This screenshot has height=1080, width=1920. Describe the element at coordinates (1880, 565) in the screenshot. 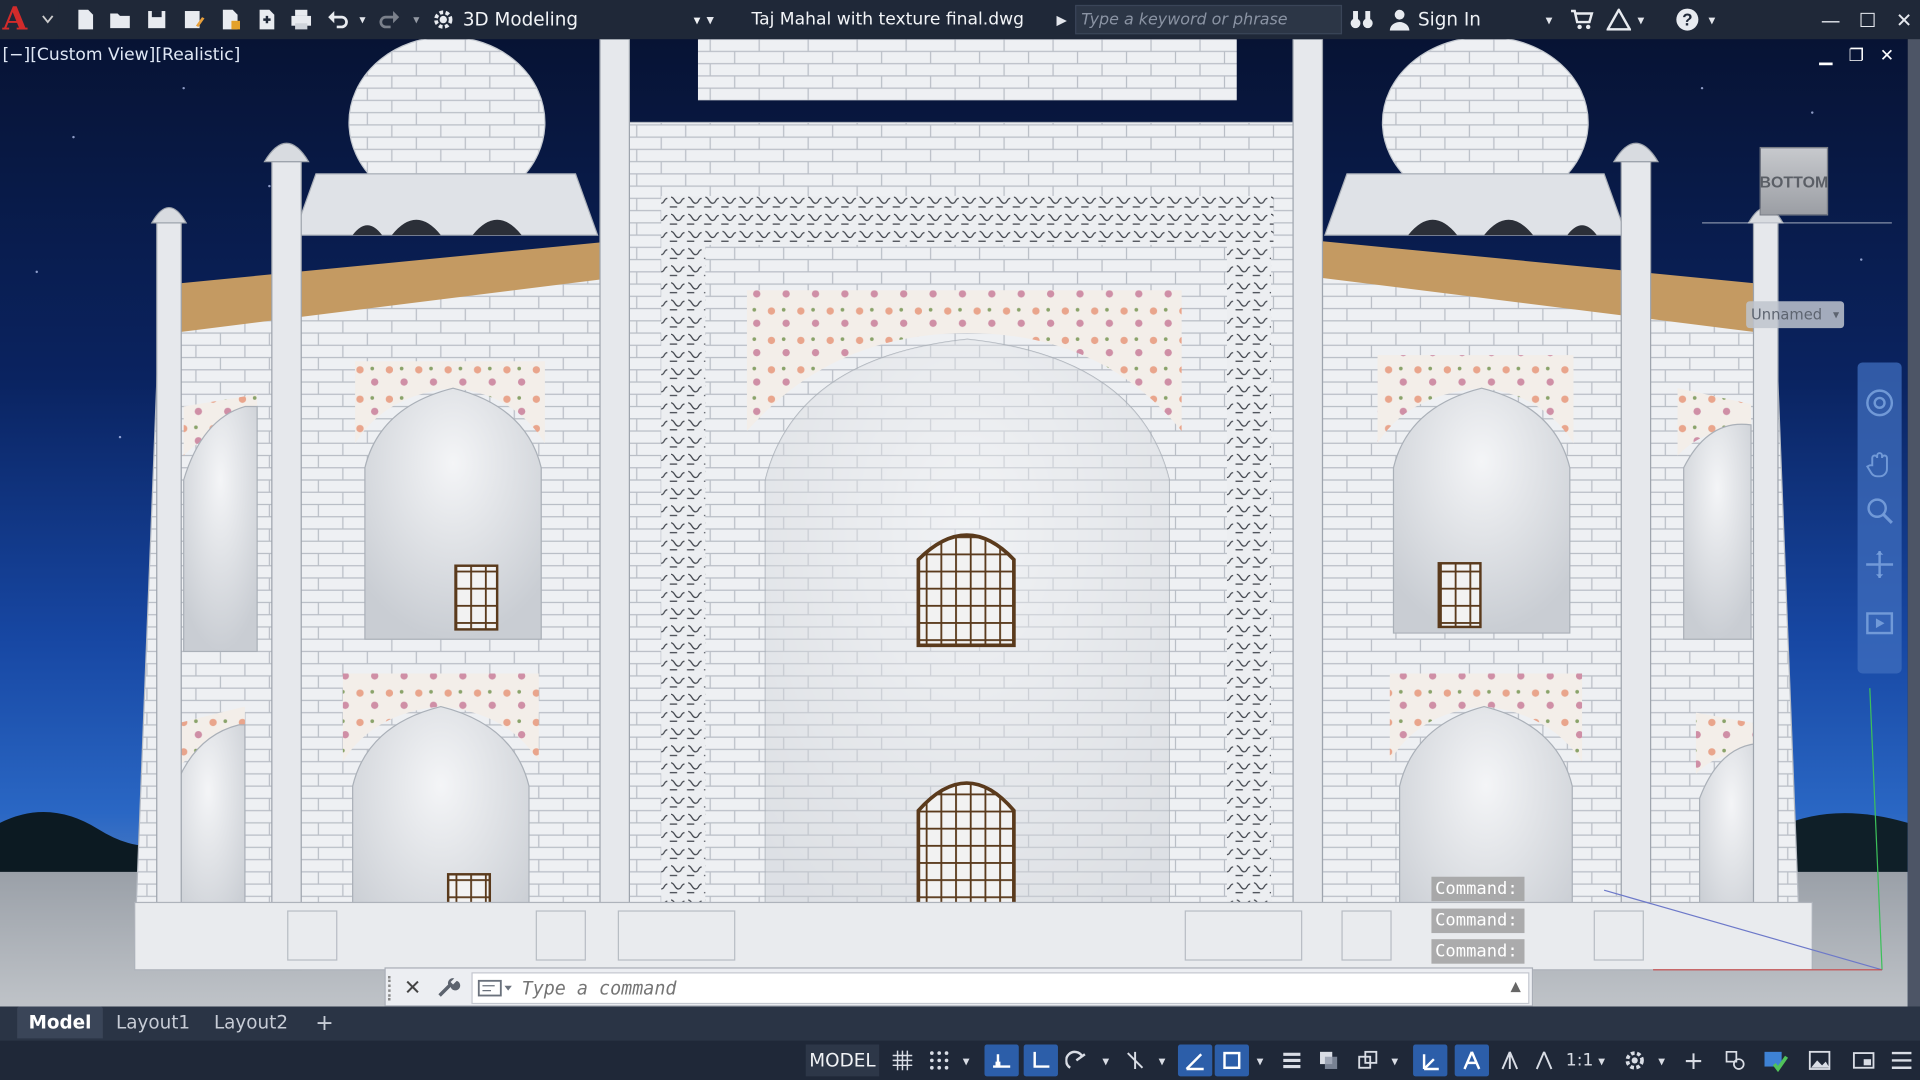

I see `orbit-icon` at that location.